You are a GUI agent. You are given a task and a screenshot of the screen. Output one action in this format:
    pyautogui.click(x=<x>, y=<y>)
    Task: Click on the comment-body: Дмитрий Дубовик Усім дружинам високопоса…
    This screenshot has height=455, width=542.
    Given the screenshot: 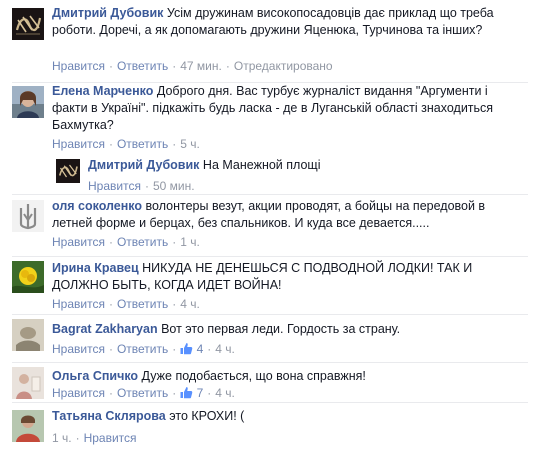 What is the action you would take?
    pyautogui.click(x=282, y=22)
    